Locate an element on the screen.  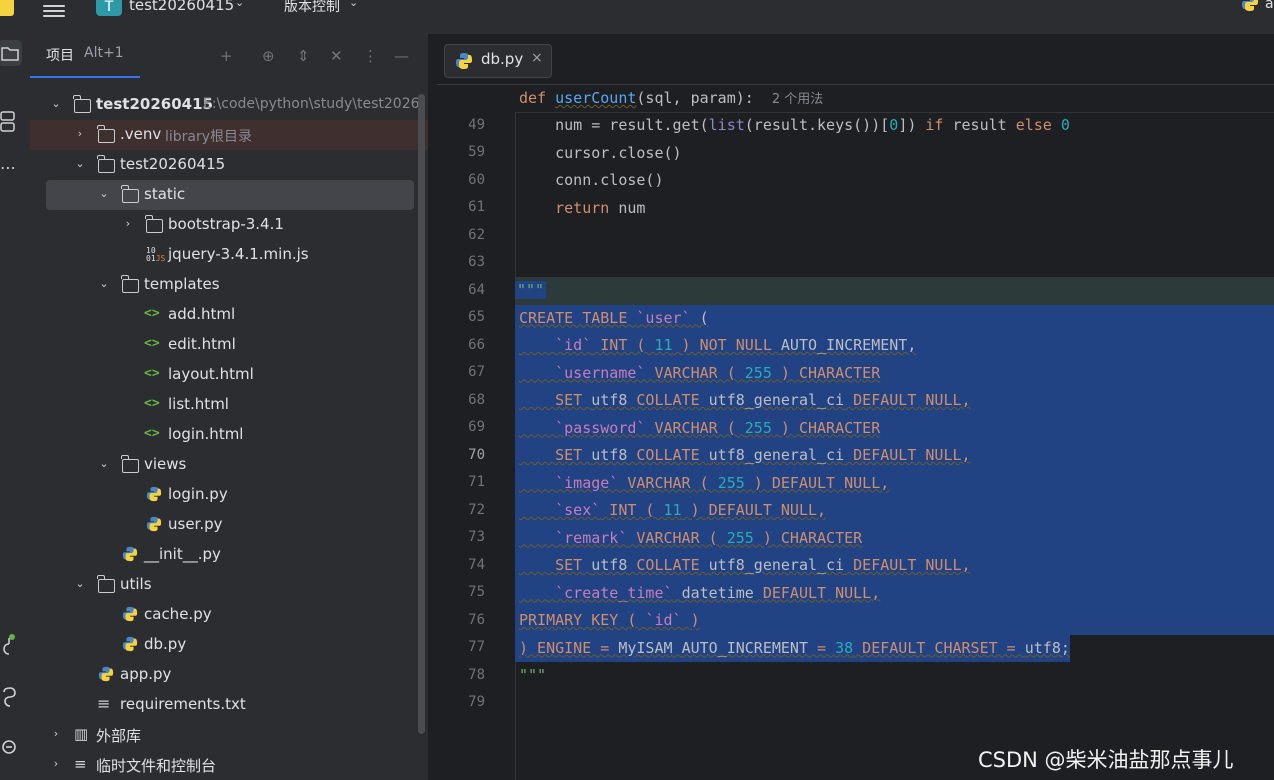
project-badge: T is located at coordinates (109, 8).